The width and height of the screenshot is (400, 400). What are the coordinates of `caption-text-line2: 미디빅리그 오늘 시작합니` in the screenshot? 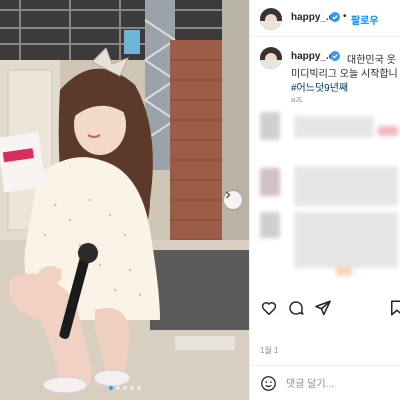 It's located at (344, 74).